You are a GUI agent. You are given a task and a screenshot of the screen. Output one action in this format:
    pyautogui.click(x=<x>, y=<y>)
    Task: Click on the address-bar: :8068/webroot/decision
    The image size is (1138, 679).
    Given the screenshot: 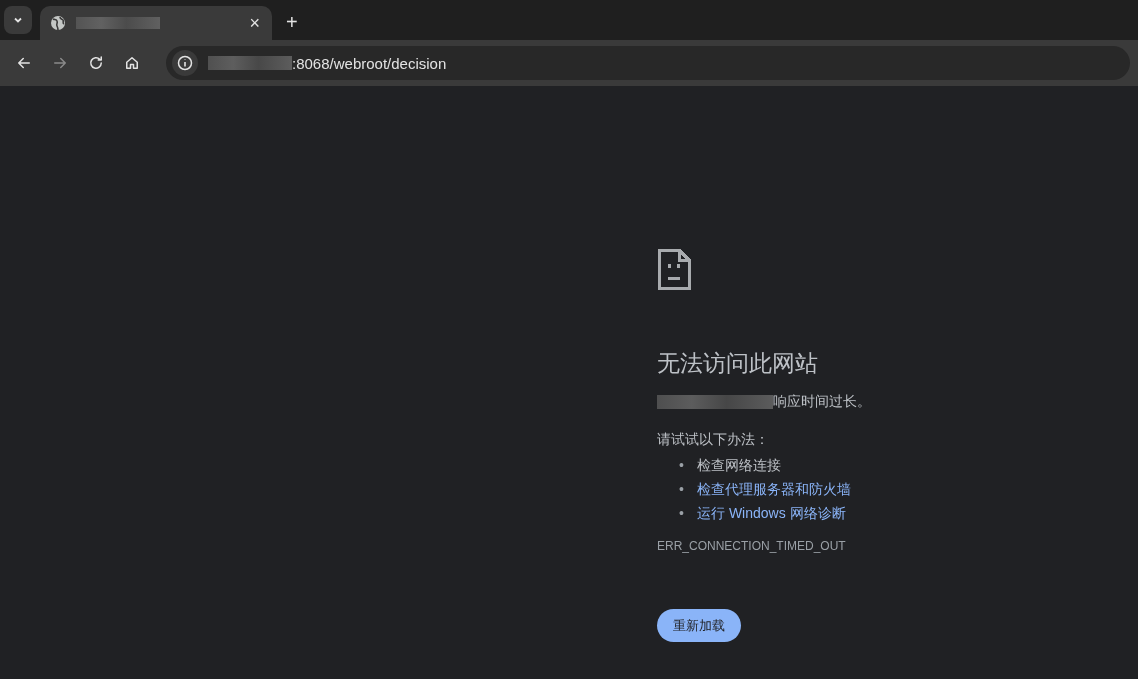 What is the action you would take?
    pyautogui.click(x=648, y=63)
    